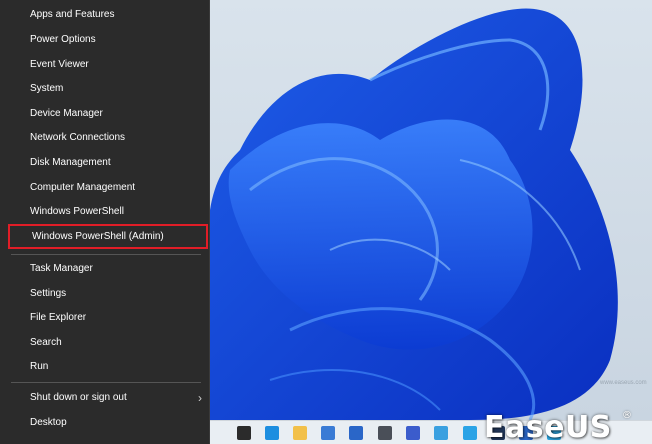 The width and height of the screenshot is (652, 444). What do you see at coordinates (108, 236) in the screenshot?
I see `menu-item-windows-powershell-admin: Windows PowerShell (Admin)` at bounding box center [108, 236].